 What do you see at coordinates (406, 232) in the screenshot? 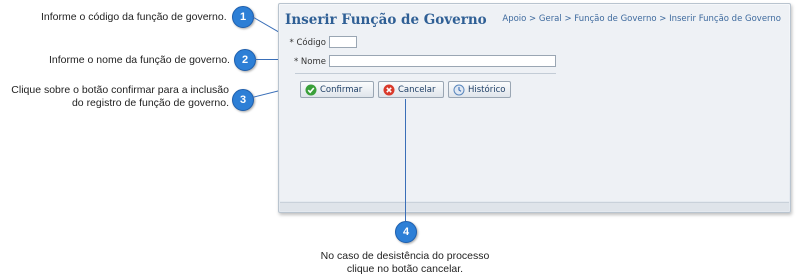
I see `callout-4-badge: 4` at bounding box center [406, 232].